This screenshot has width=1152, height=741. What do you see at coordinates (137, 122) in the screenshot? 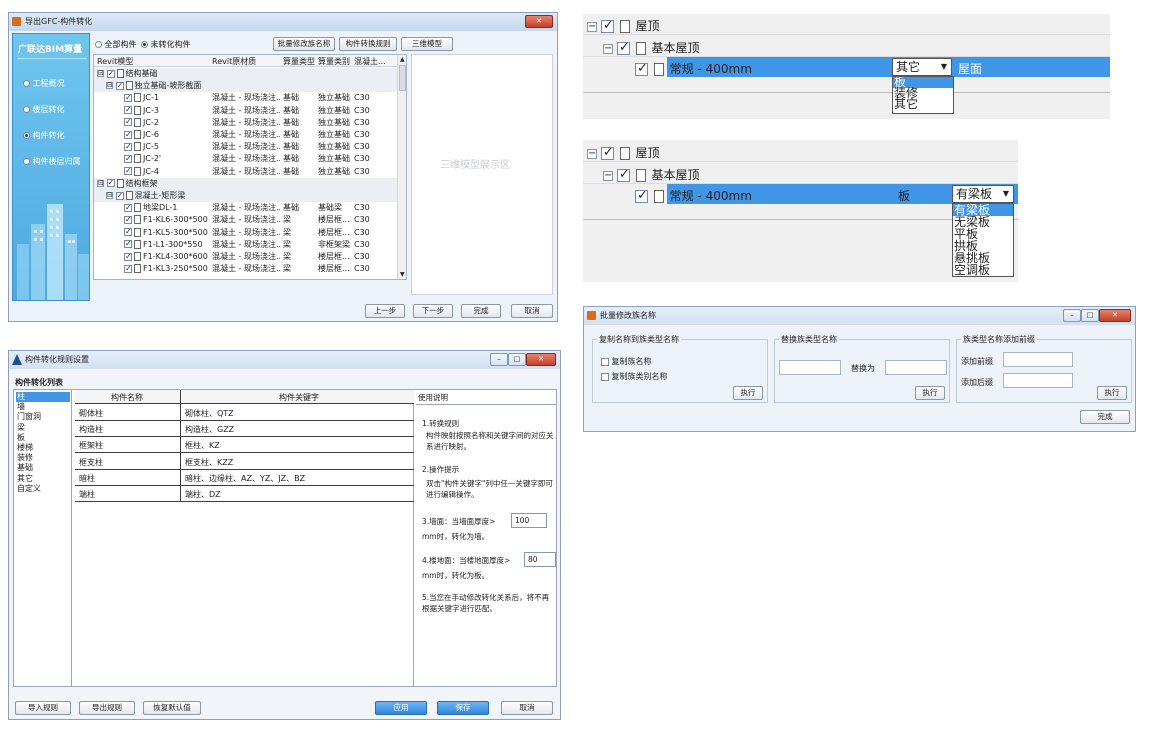
I see `tree-node: JC-2` at bounding box center [137, 122].